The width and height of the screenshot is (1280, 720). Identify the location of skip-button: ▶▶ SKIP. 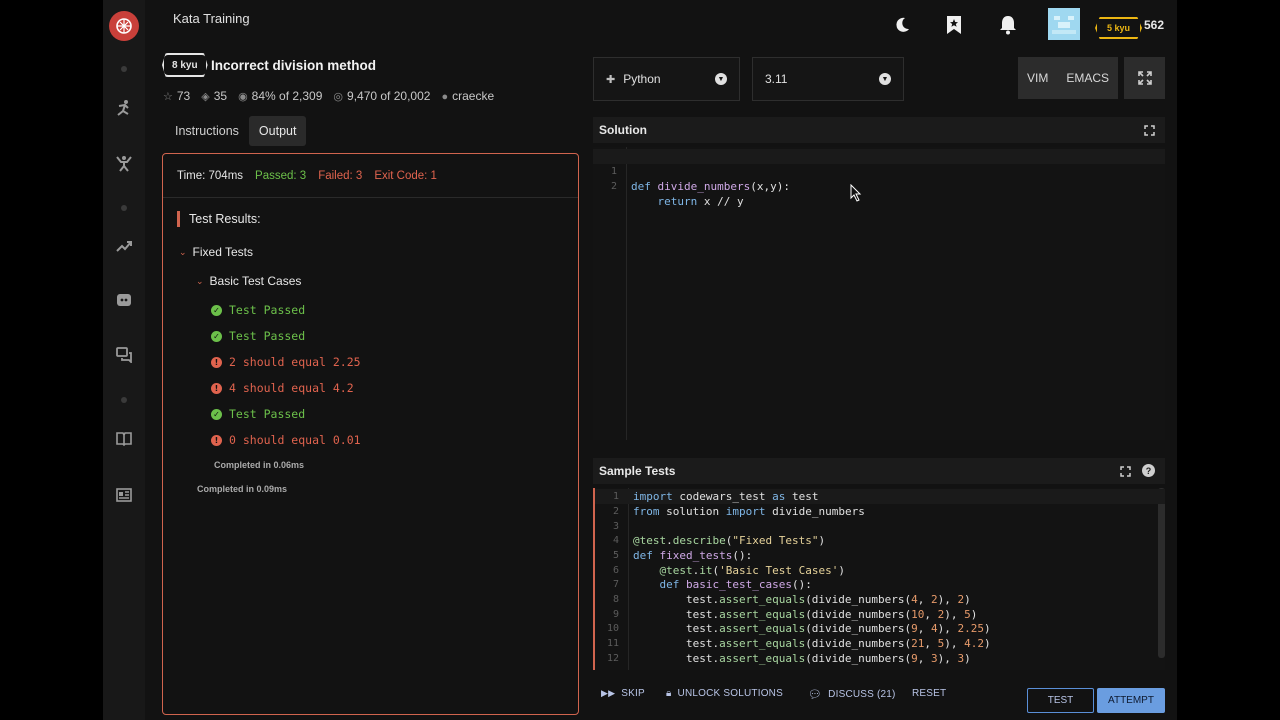
(623, 693).